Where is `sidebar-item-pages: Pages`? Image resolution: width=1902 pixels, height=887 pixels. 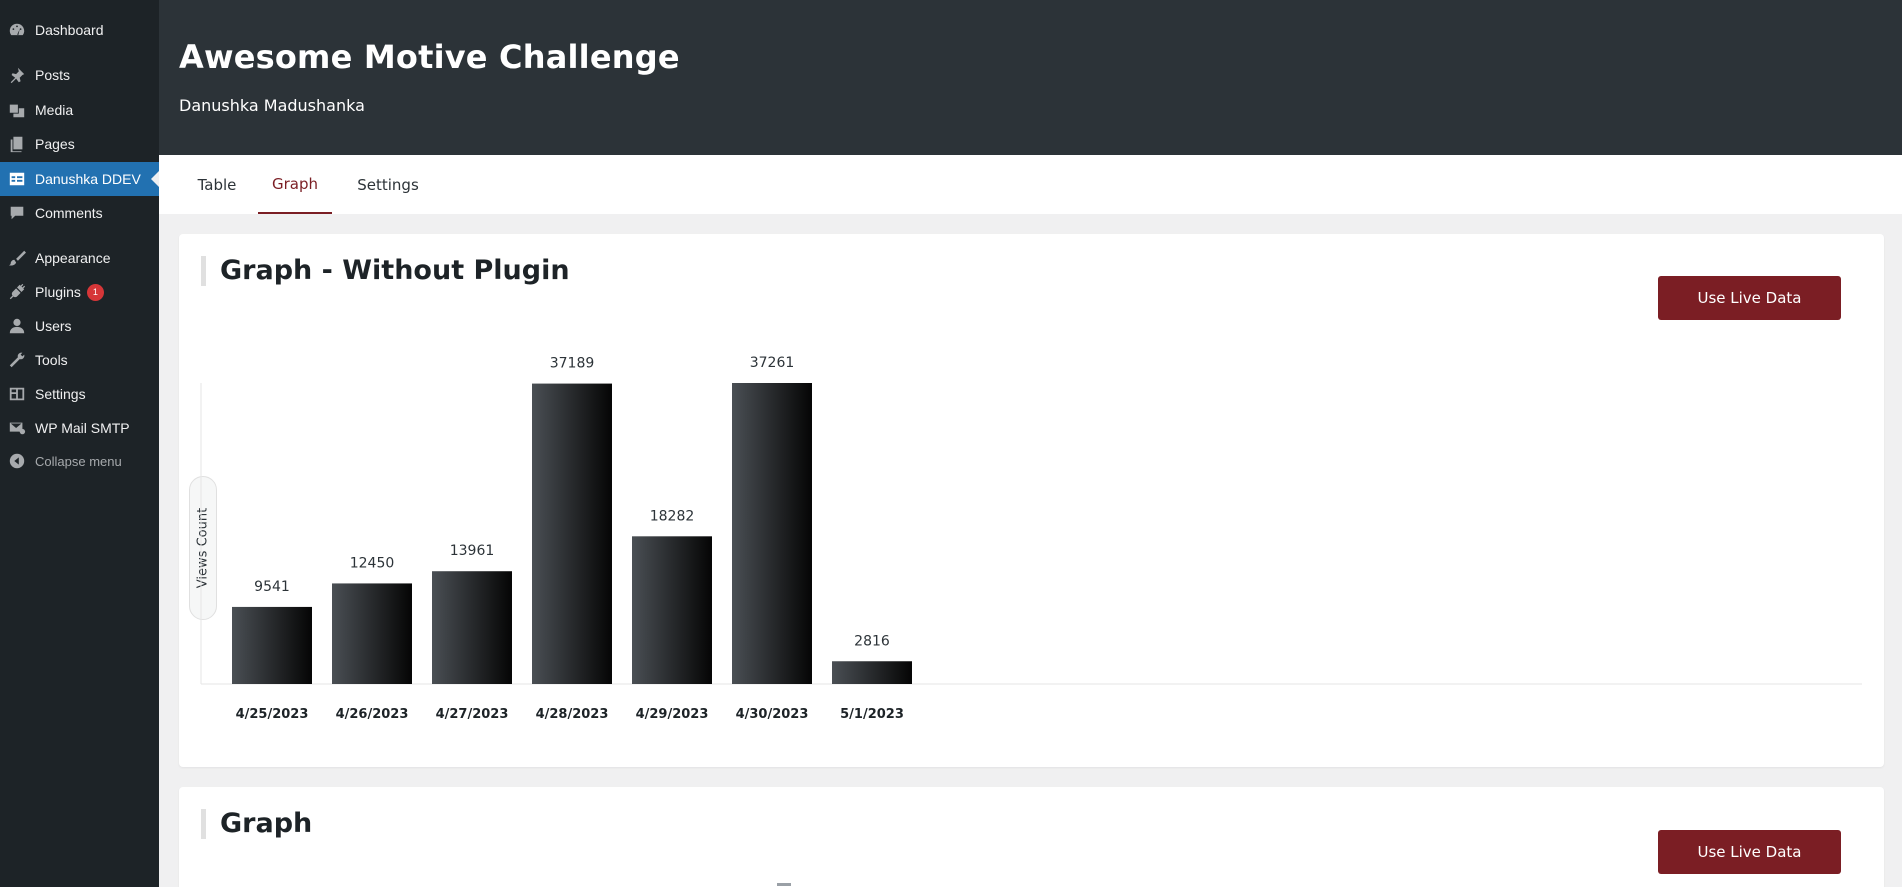 sidebar-item-pages: Pages is located at coordinates (79, 144).